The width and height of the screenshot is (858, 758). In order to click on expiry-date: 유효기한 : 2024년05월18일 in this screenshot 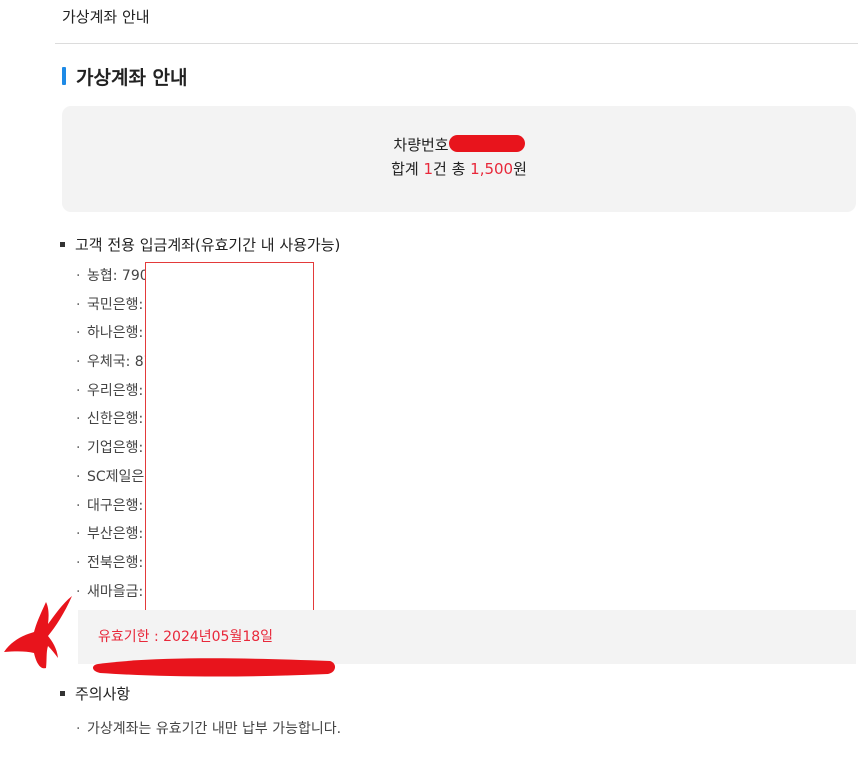, I will do `click(186, 637)`.